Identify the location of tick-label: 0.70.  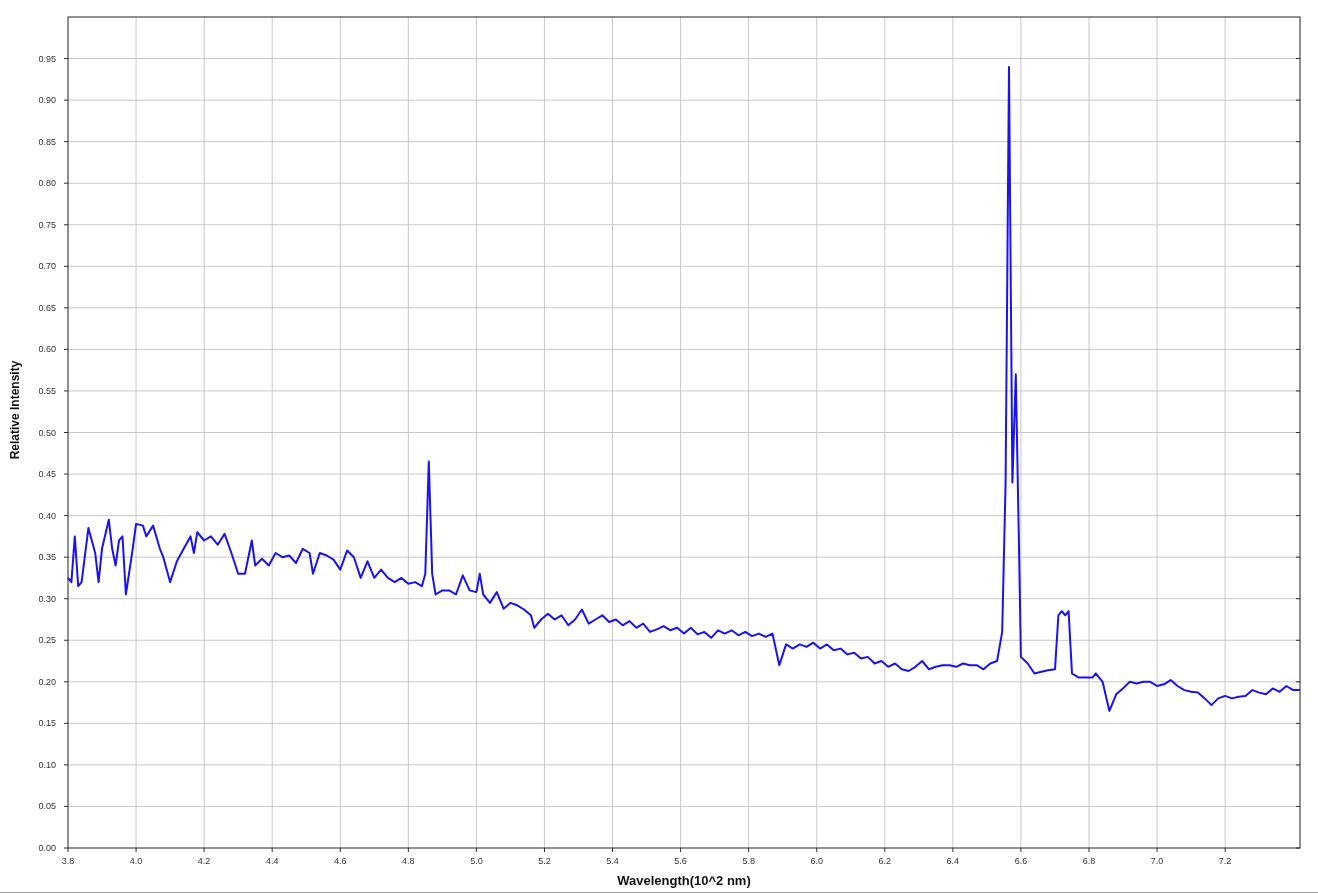
(47, 266).